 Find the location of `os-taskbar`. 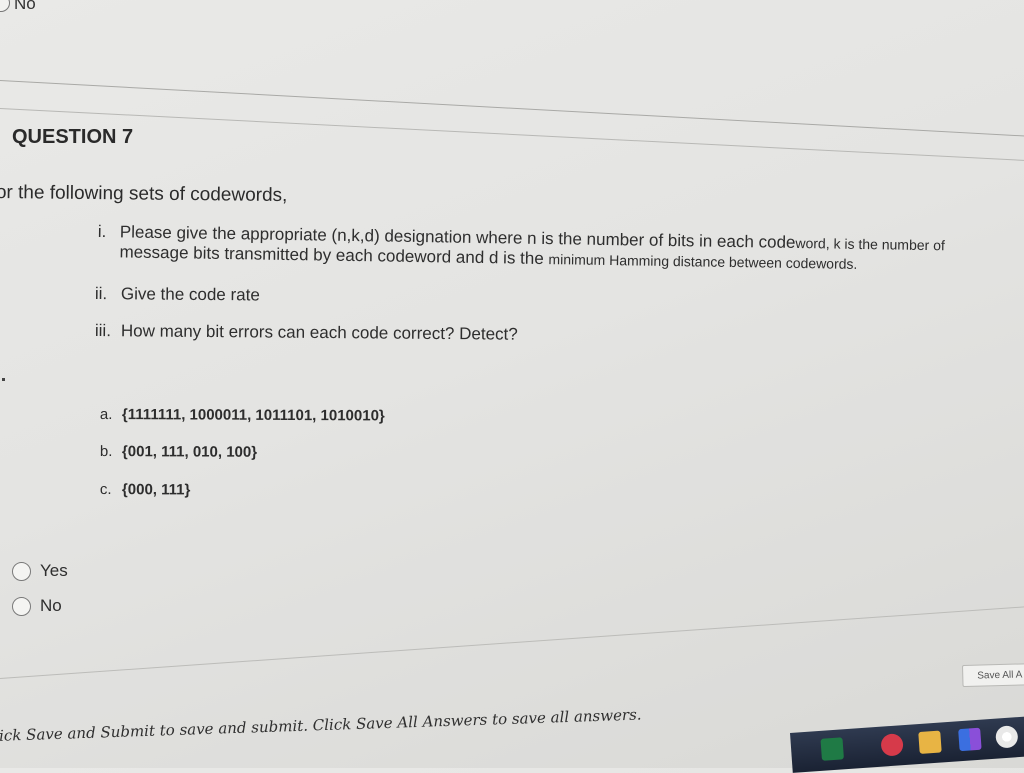

os-taskbar is located at coordinates (907, 743).